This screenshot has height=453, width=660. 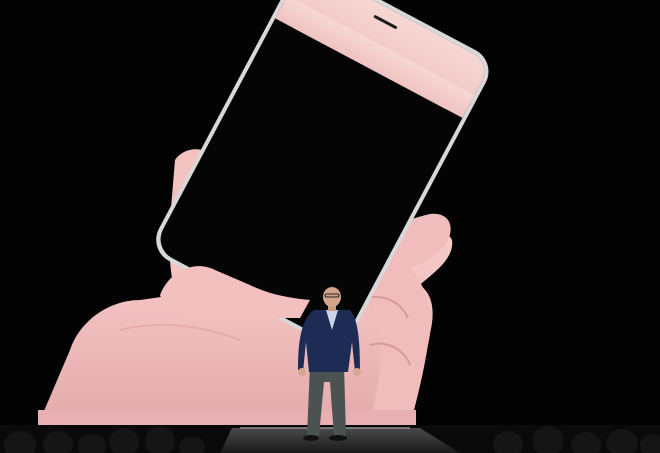 What do you see at coordinates (338, 438) in the screenshot?
I see `presenter-shoe-right` at bounding box center [338, 438].